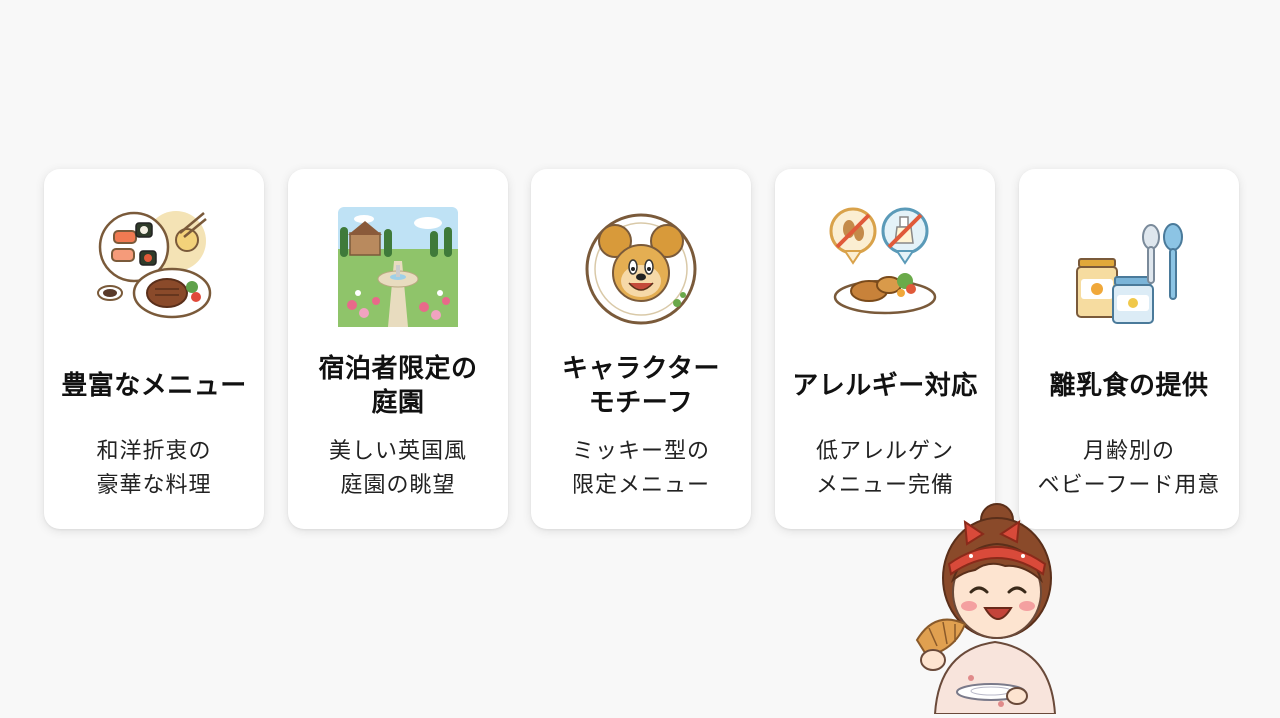 The width and height of the screenshot is (1280, 718). Describe the element at coordinates (885, 267) in the screenshot. I see `allergy-icon` at that location.